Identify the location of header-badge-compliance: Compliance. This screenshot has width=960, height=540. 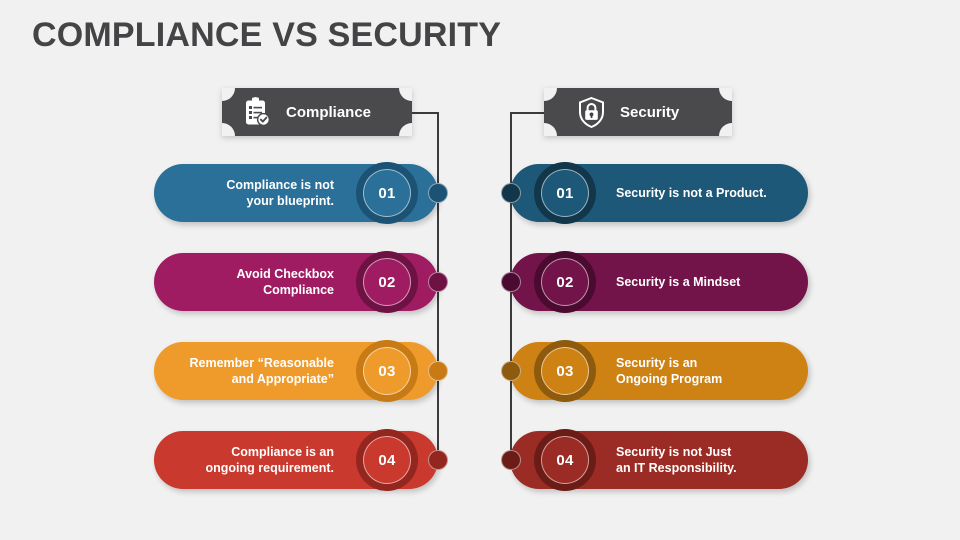
(317, 112).